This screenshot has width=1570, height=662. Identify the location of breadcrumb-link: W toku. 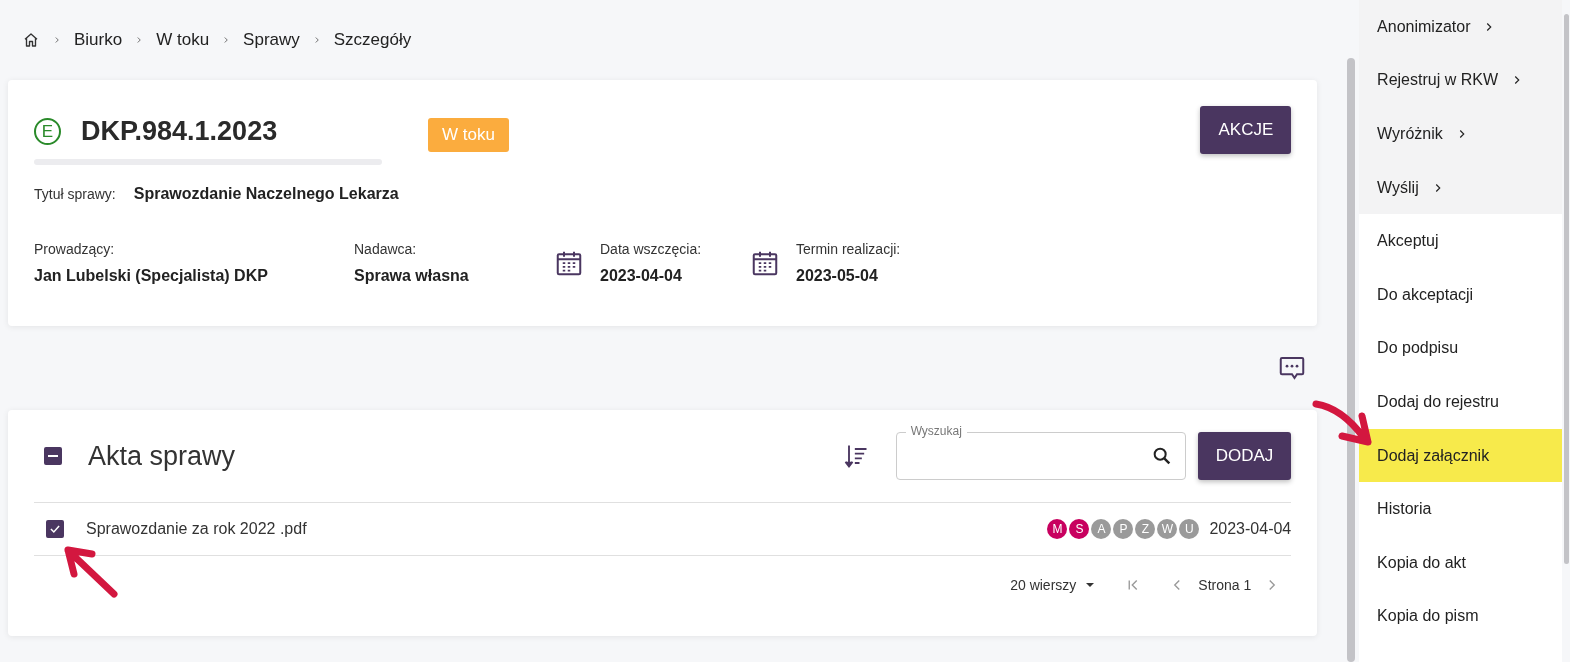
(183, 40).